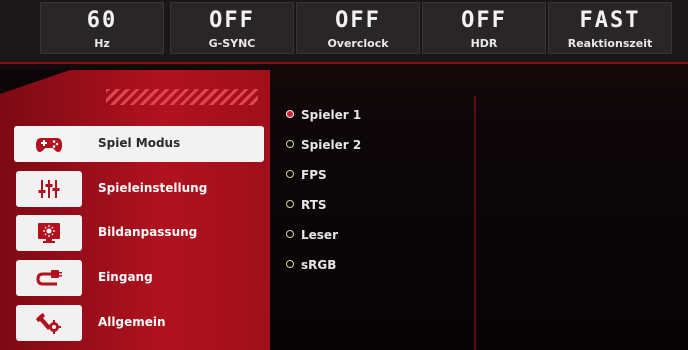 The height and width of the screenshot is (350, 688). I want to click on option-label: FPS, so click(314, 175).